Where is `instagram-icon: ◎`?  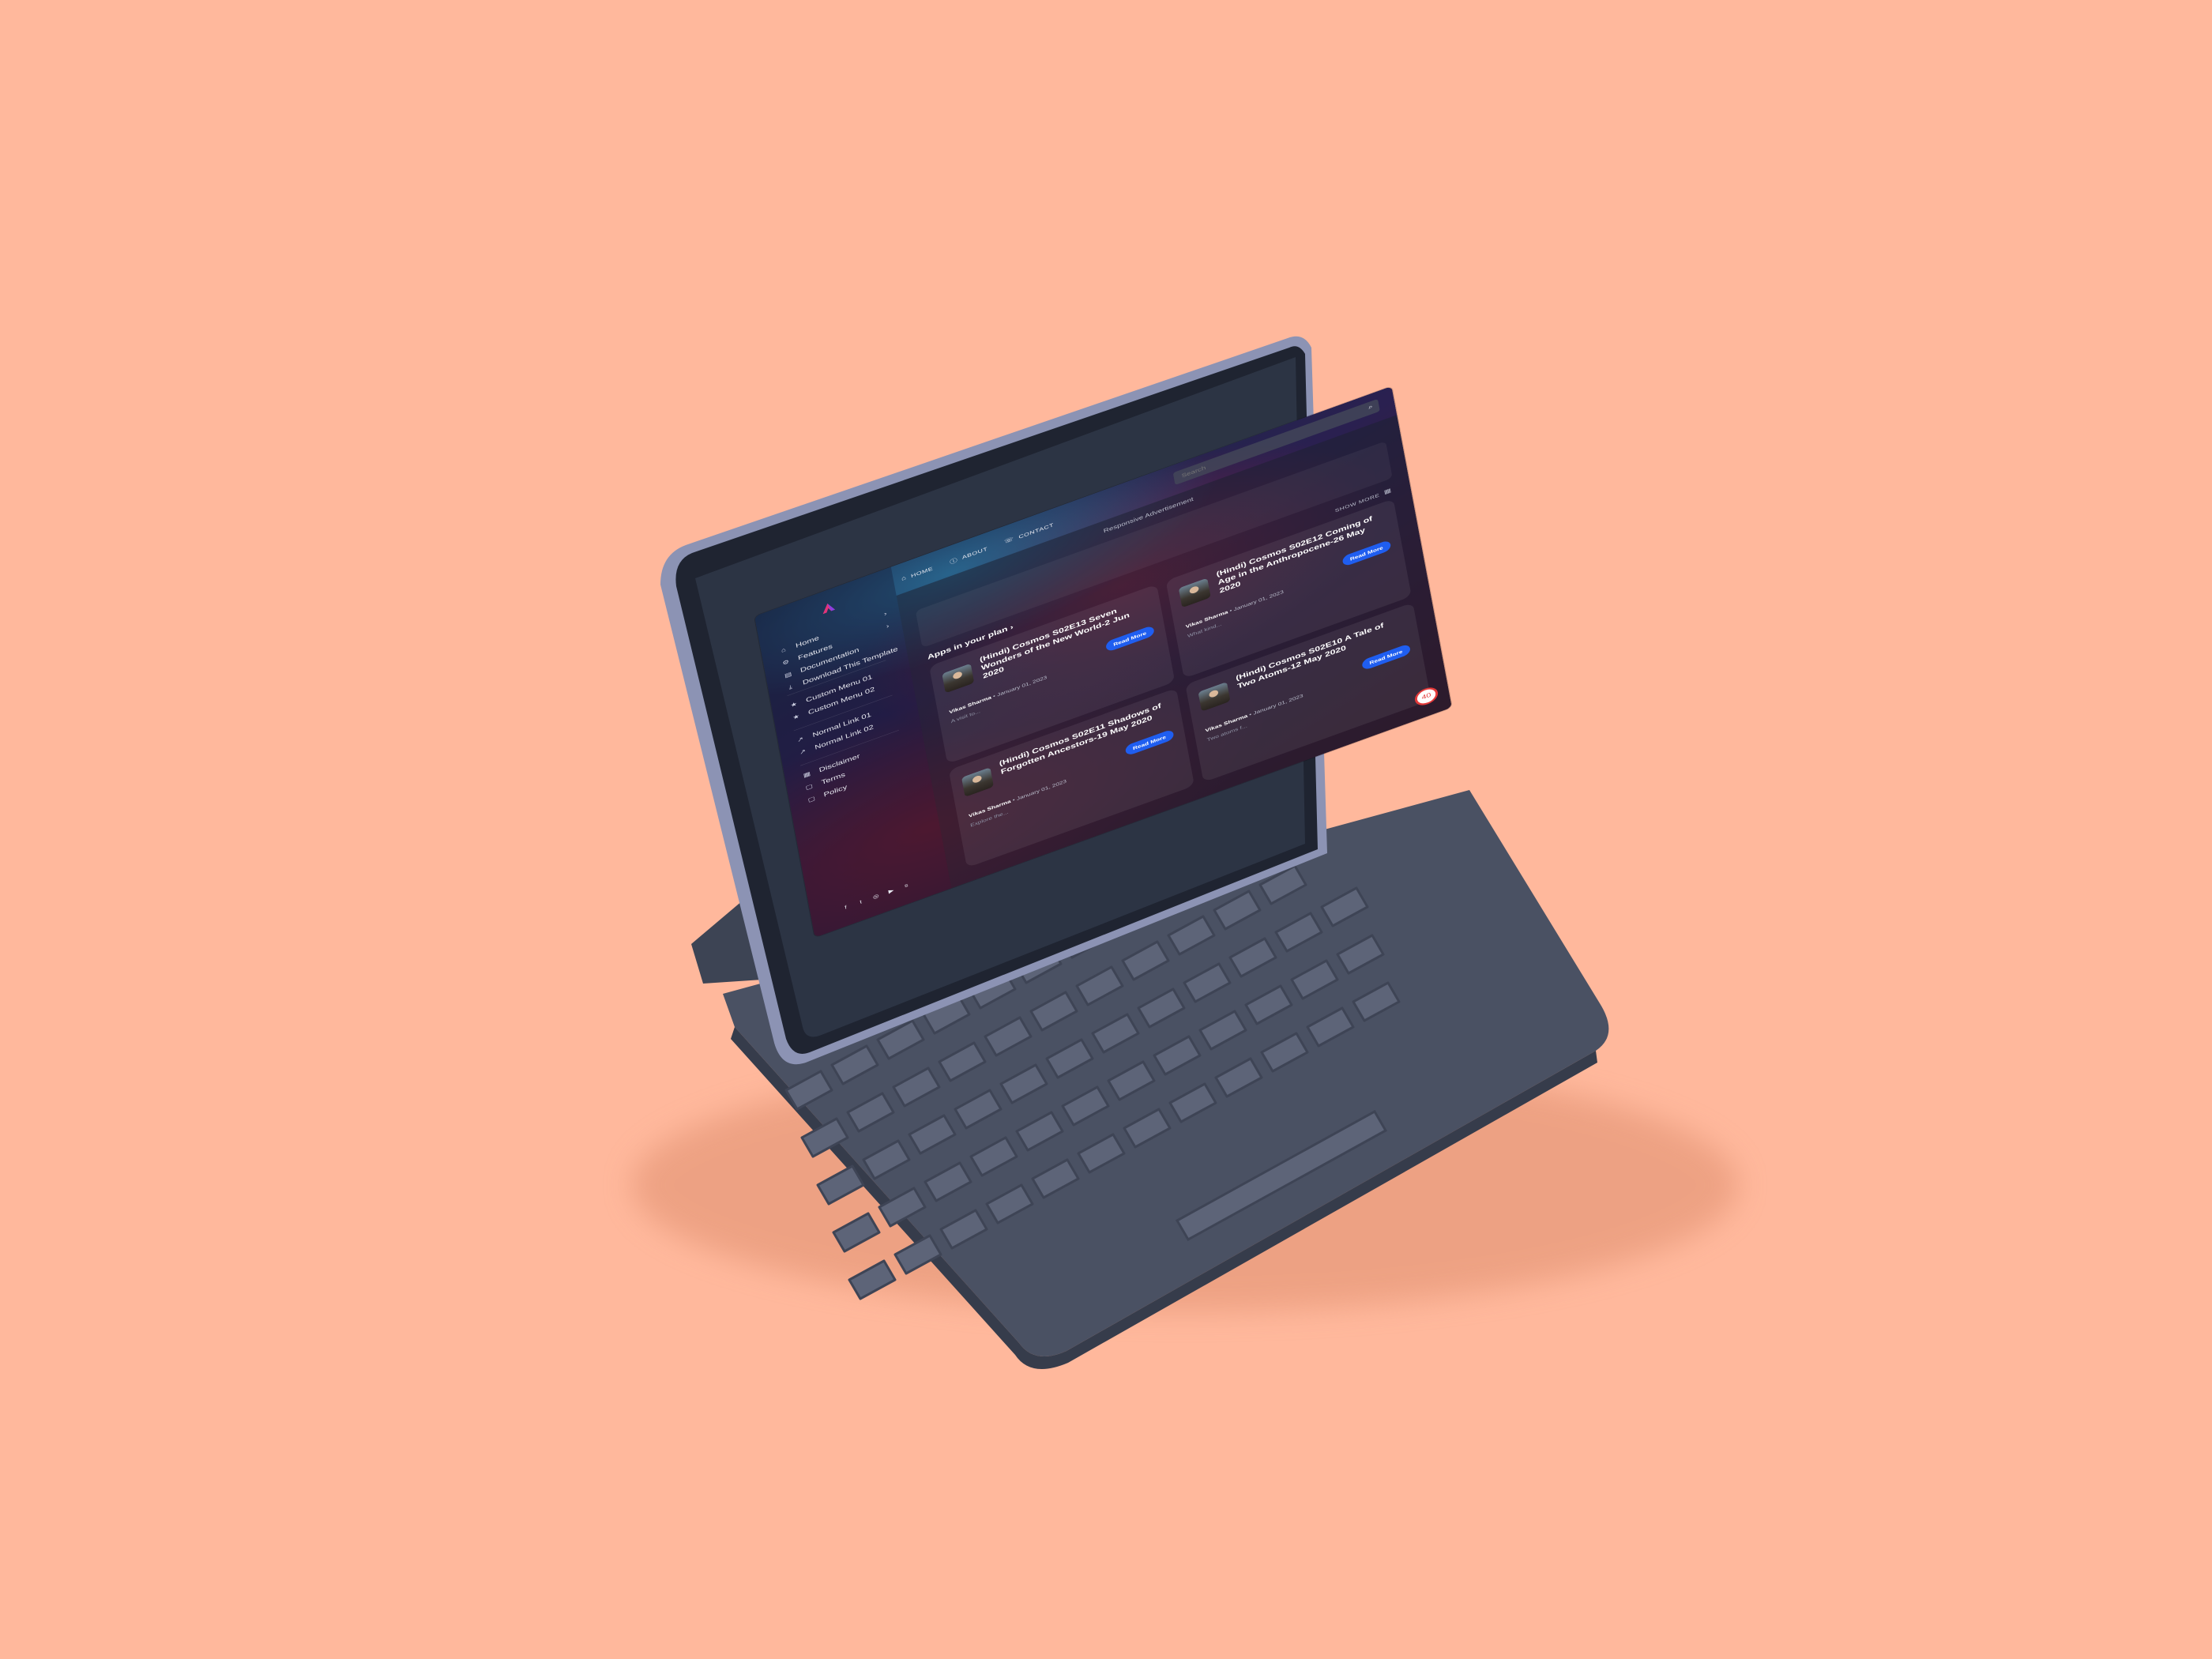
instagram-icon: ◎ is located at coordinates (876, 897).